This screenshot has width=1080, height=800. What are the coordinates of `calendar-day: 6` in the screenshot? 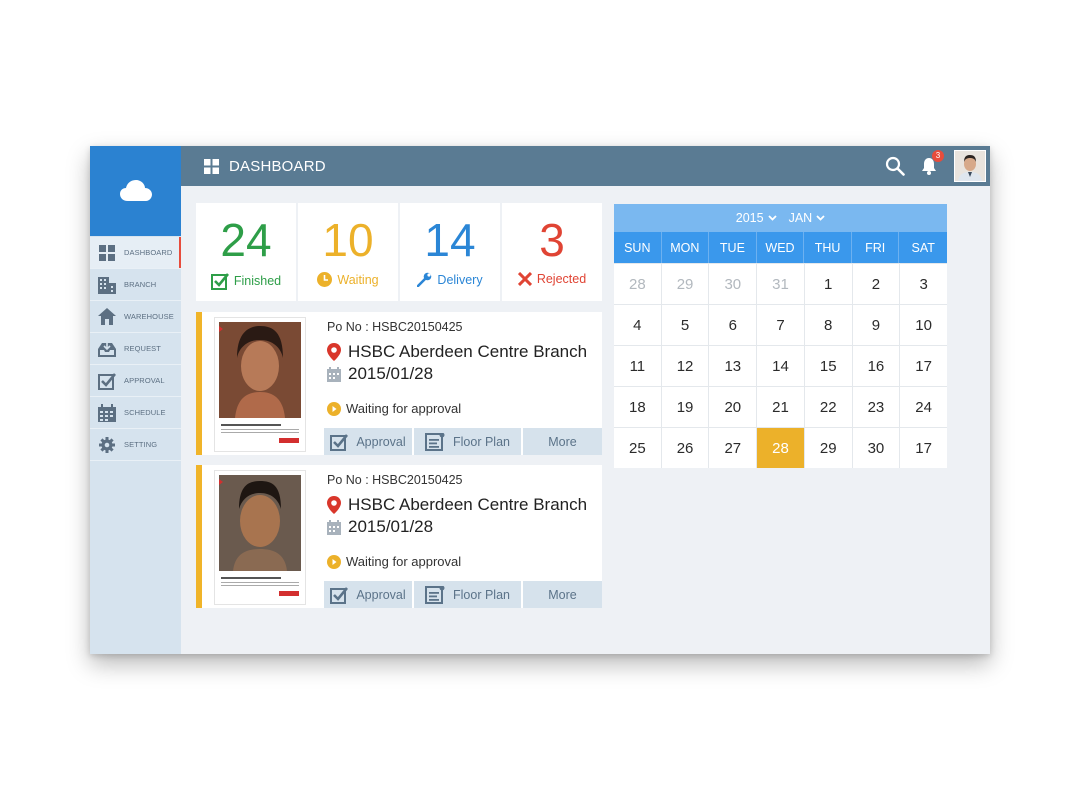 It's located at (733, 325).